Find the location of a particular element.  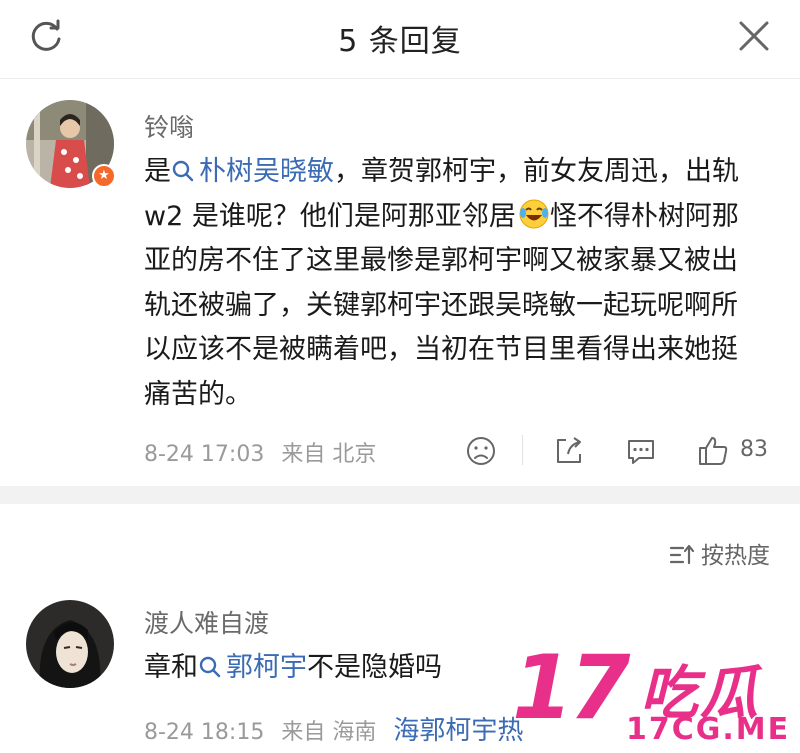

avatar is located at coordinates (70, 644).